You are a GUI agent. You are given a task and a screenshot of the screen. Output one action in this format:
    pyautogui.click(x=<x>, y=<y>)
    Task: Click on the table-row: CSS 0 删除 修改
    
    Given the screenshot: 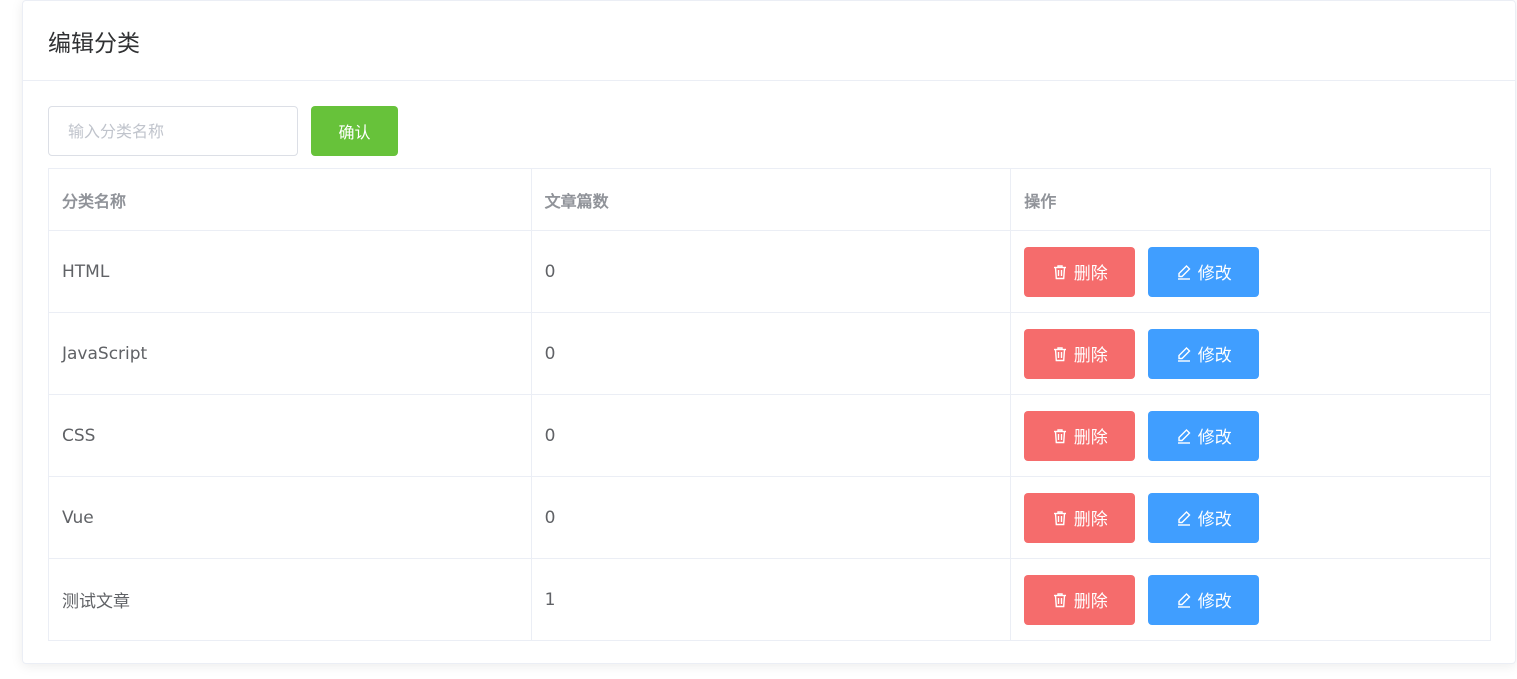 What is the action you would take?
    pyautogui.click(x=769, y=435)
    